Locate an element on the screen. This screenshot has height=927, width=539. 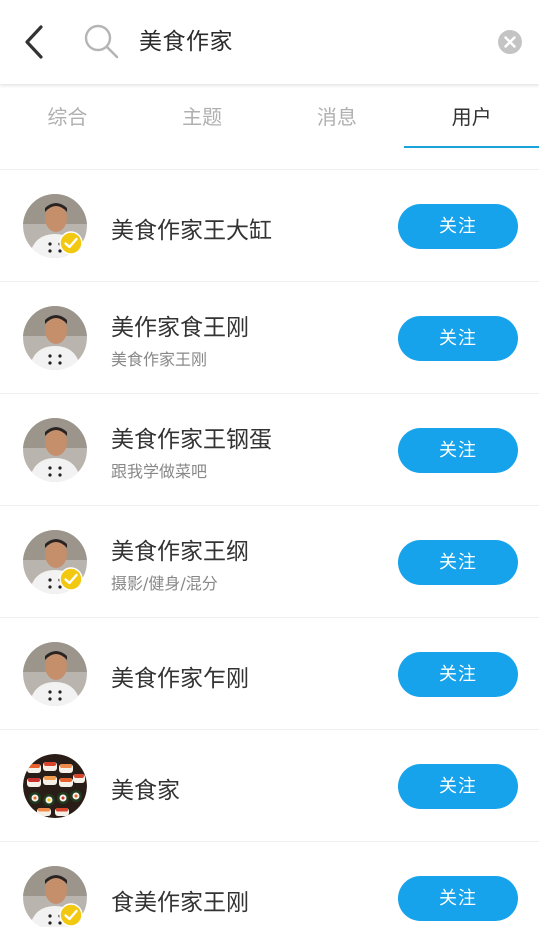
tab-comprehensive: 综合 is located at coordinates (67, 117).